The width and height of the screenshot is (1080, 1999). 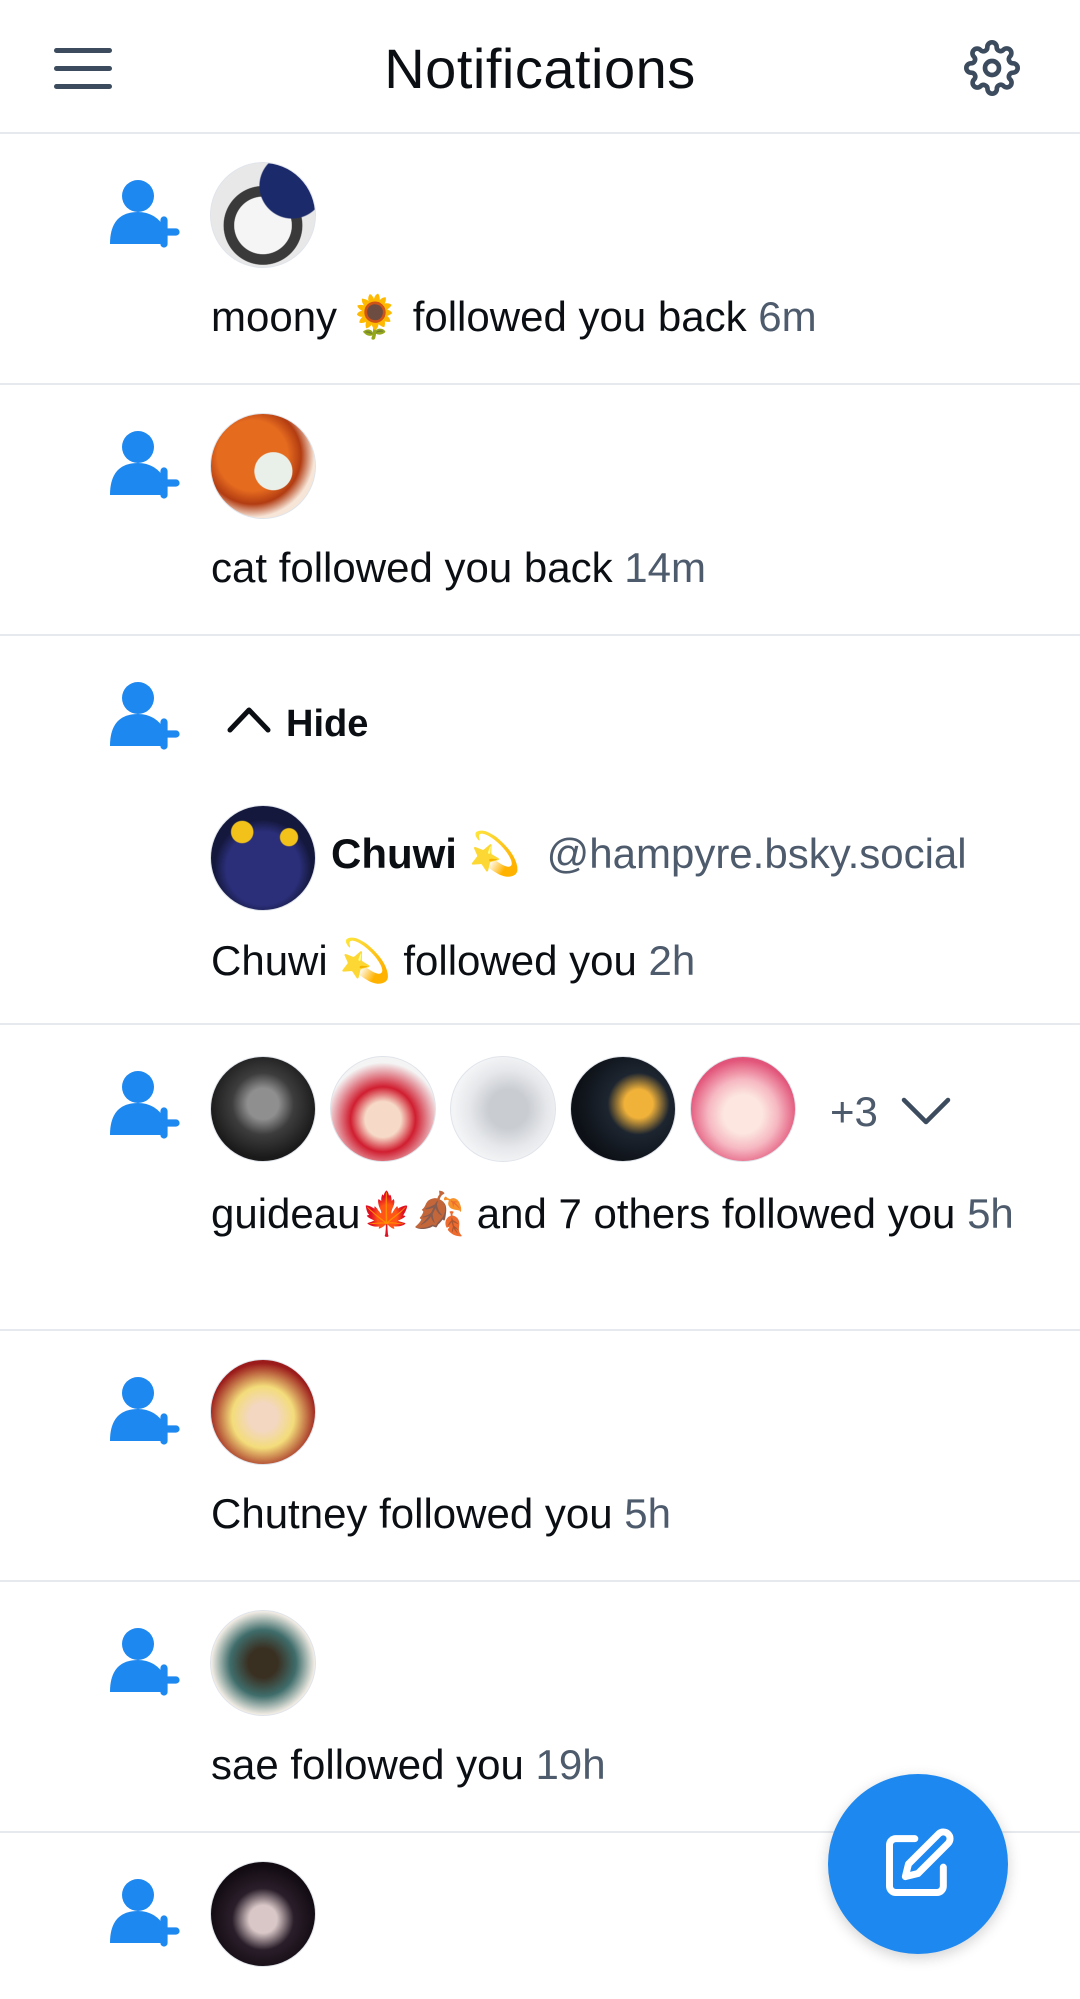 I want to click on user-name: sae, so click(x=245, y=1764).